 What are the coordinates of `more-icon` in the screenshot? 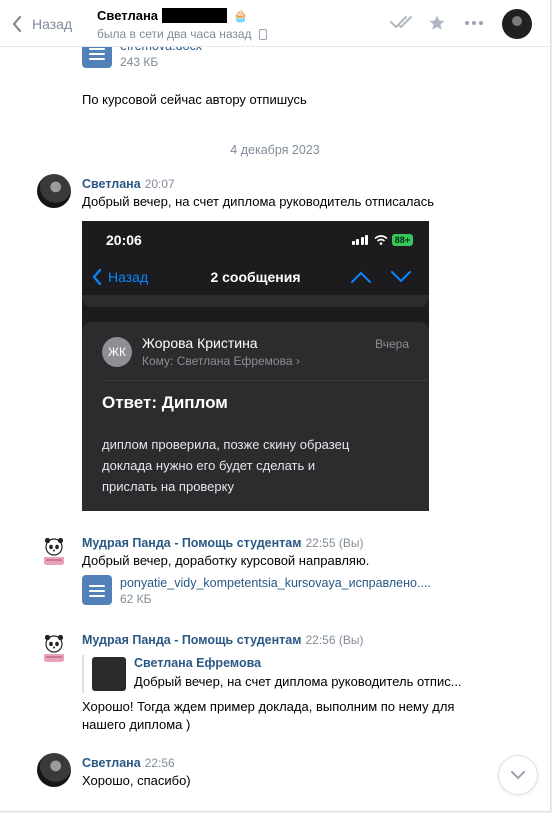 It's located at (474, 23).